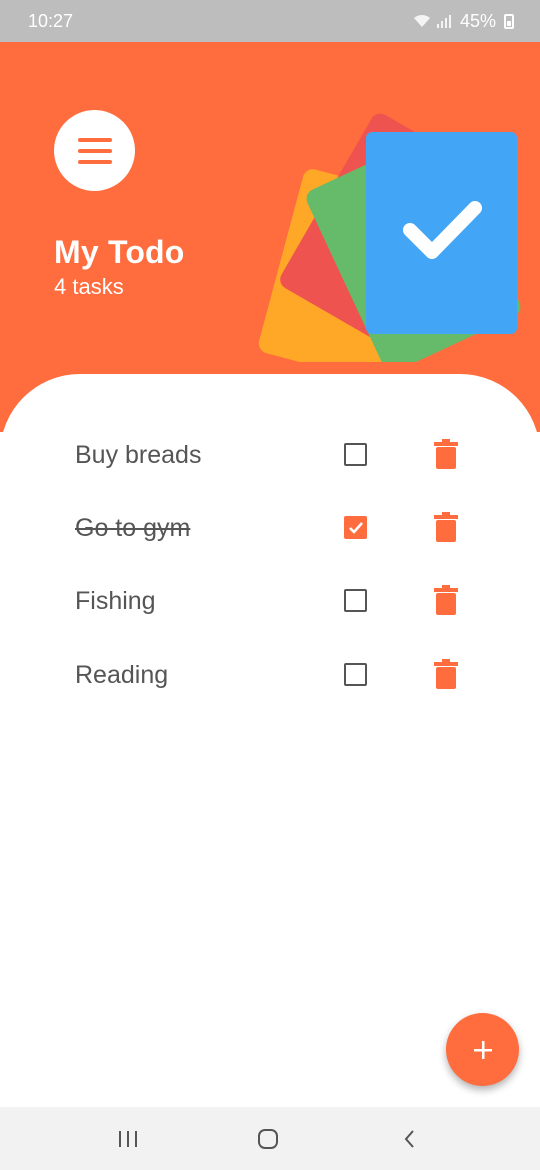  What do you see at coordinates (270, 601) in the screenshot?
I see `task-row: Fishing` at bounding box center [270, 601].